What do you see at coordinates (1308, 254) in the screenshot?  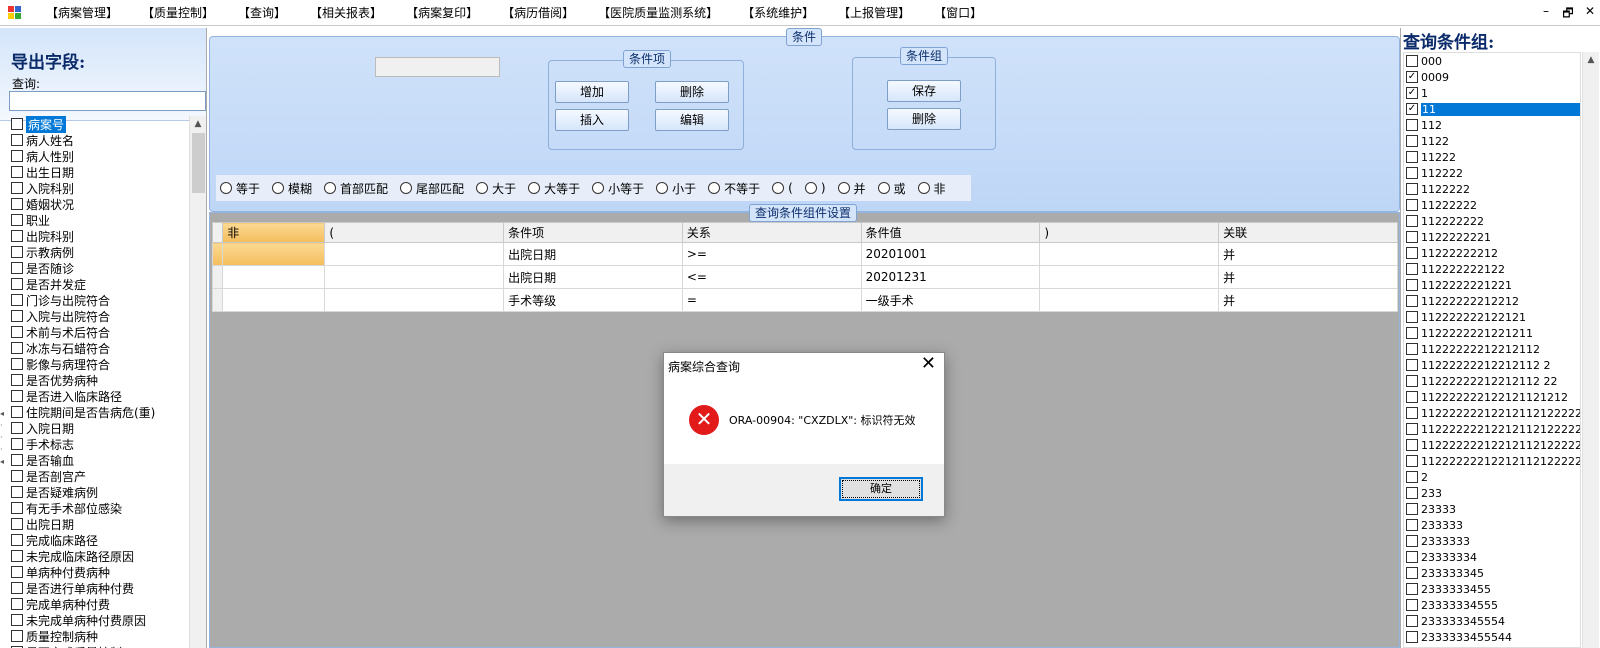 I see `grid-cell: 并` at bounding box center [1308, 254].